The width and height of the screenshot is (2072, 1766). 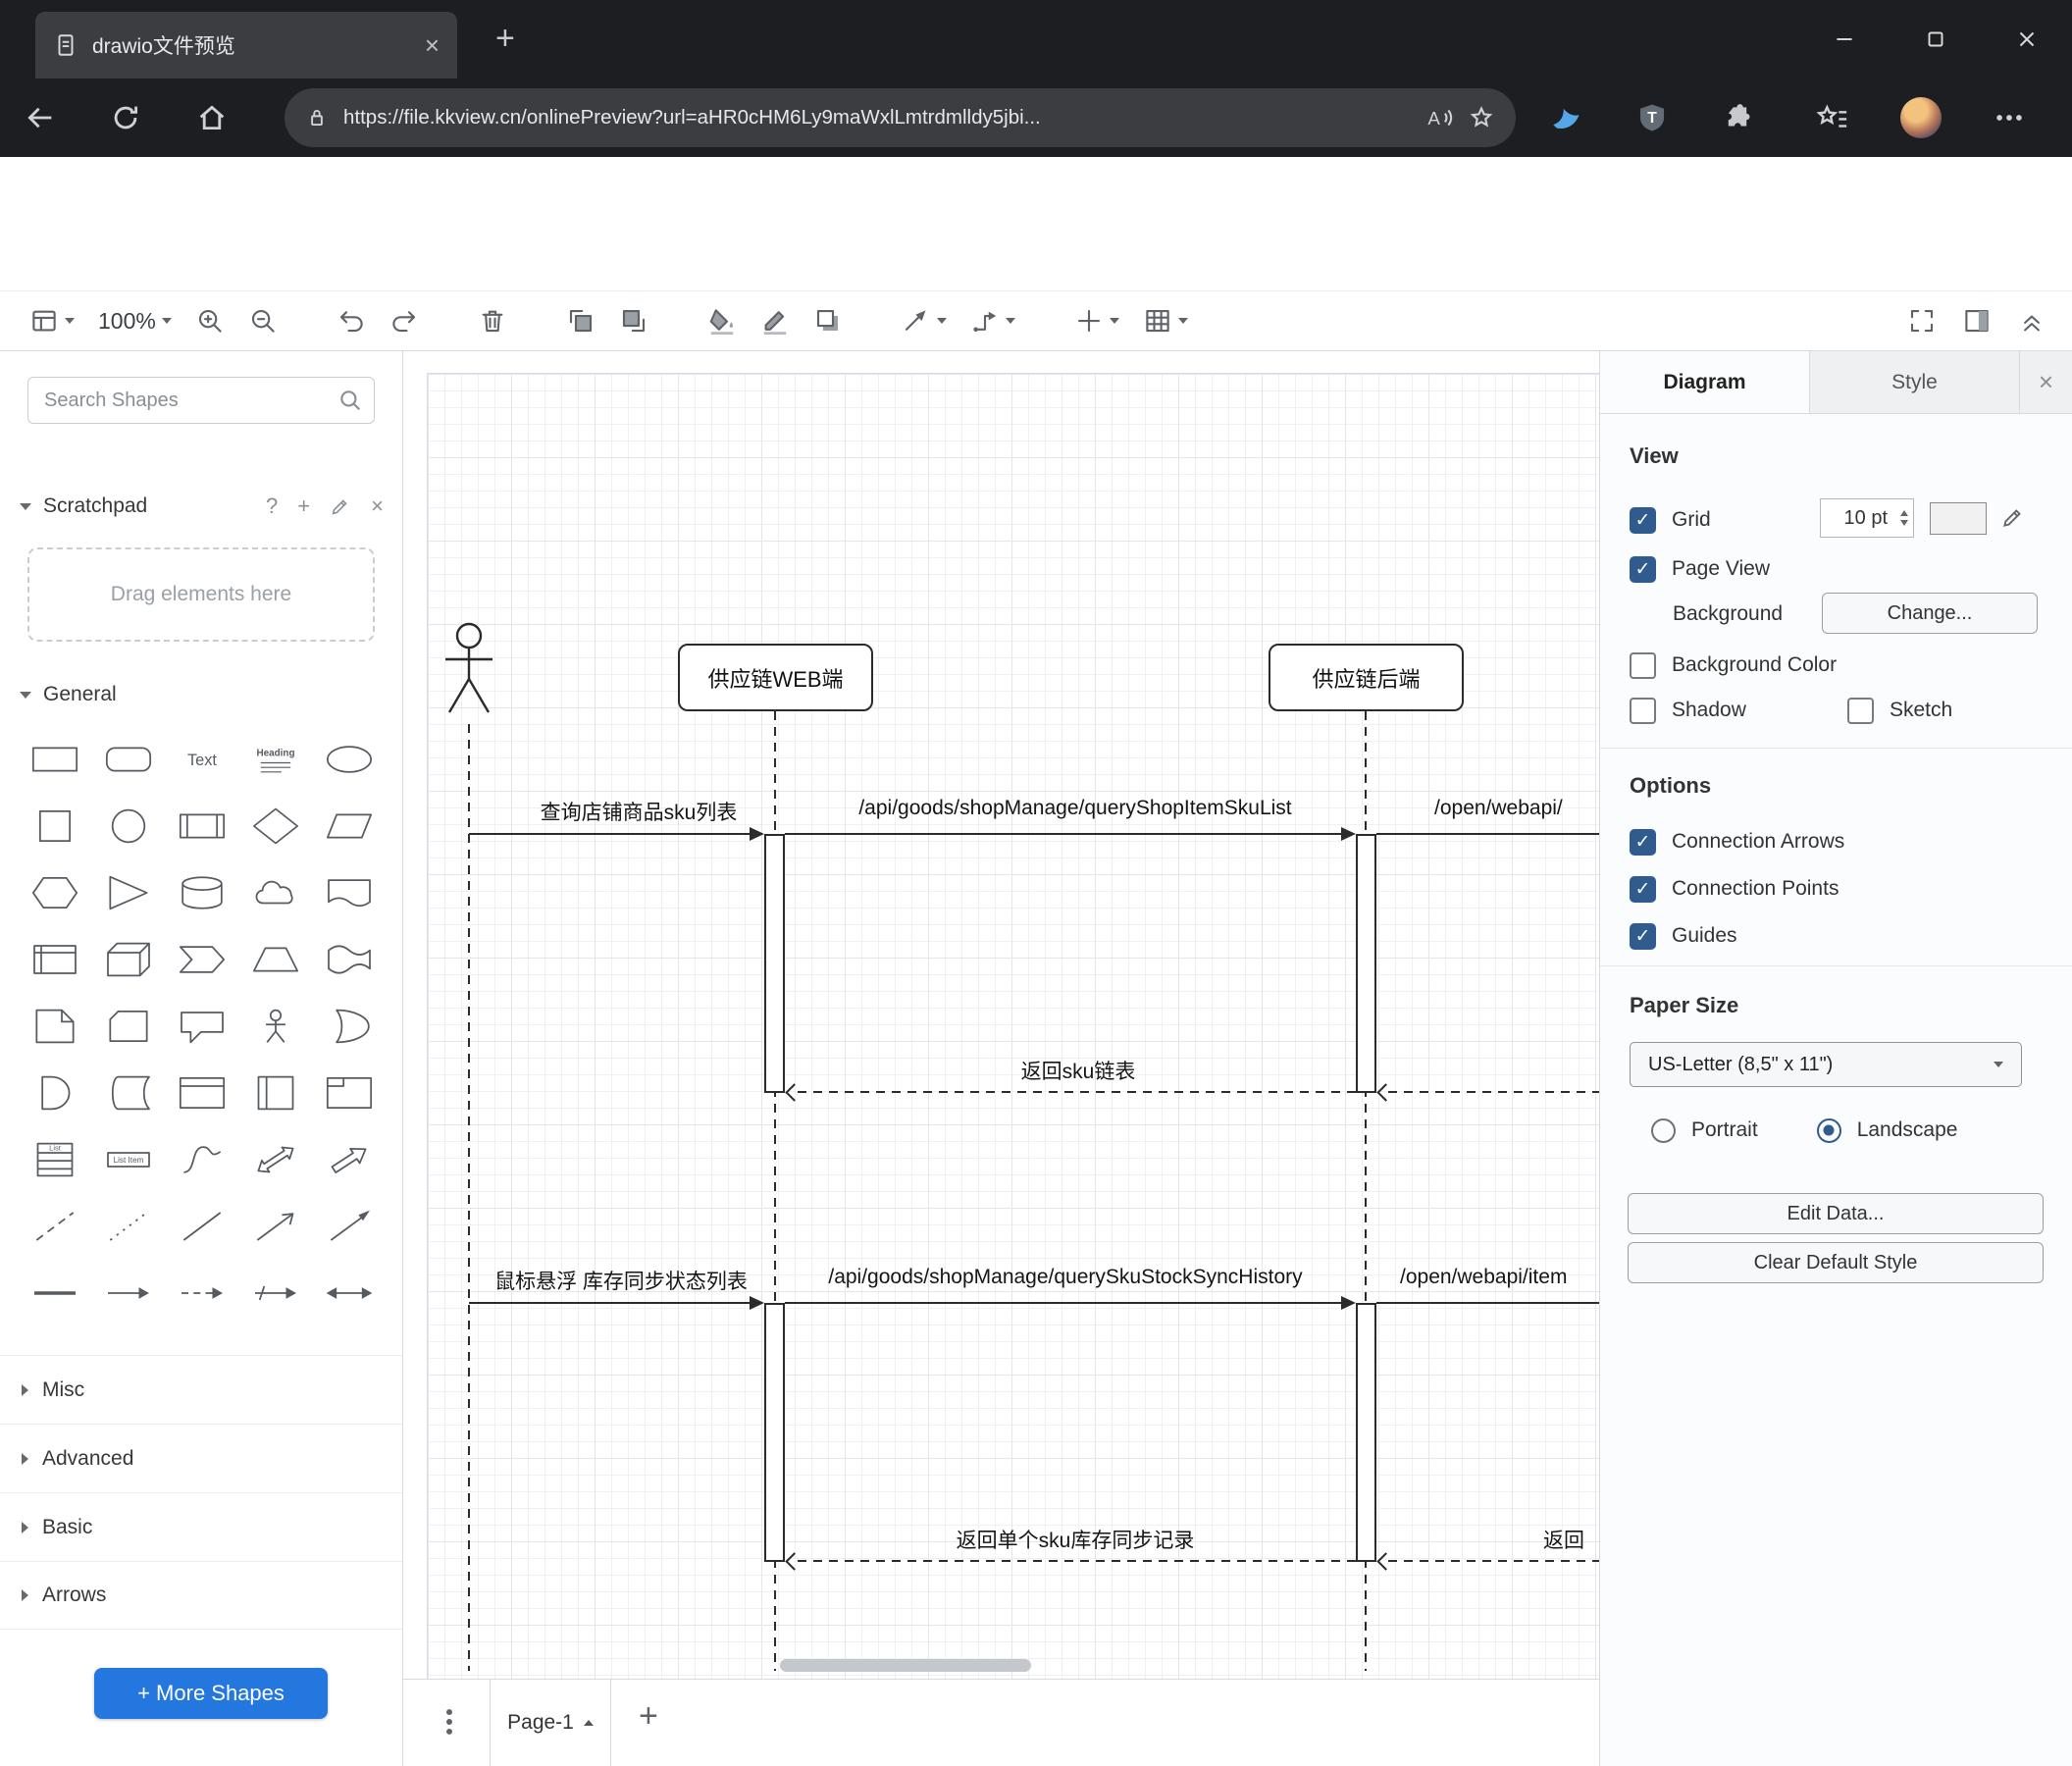 What do you see at coordinates (135, 321) in the screenshot?
I see `zoom-level: 100%` at bounding box center [135, 321].